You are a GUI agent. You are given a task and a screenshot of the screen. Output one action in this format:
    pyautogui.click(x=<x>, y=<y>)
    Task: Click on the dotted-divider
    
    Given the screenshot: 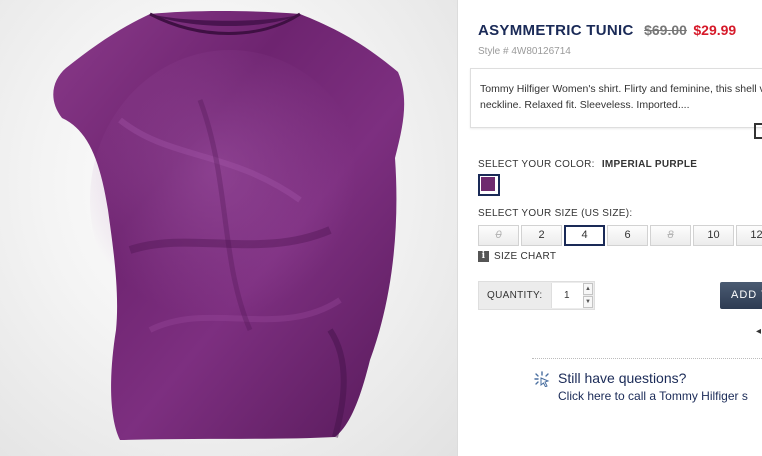 What is the action you would take?
    pyautogui.click(x=647, y=358)
    